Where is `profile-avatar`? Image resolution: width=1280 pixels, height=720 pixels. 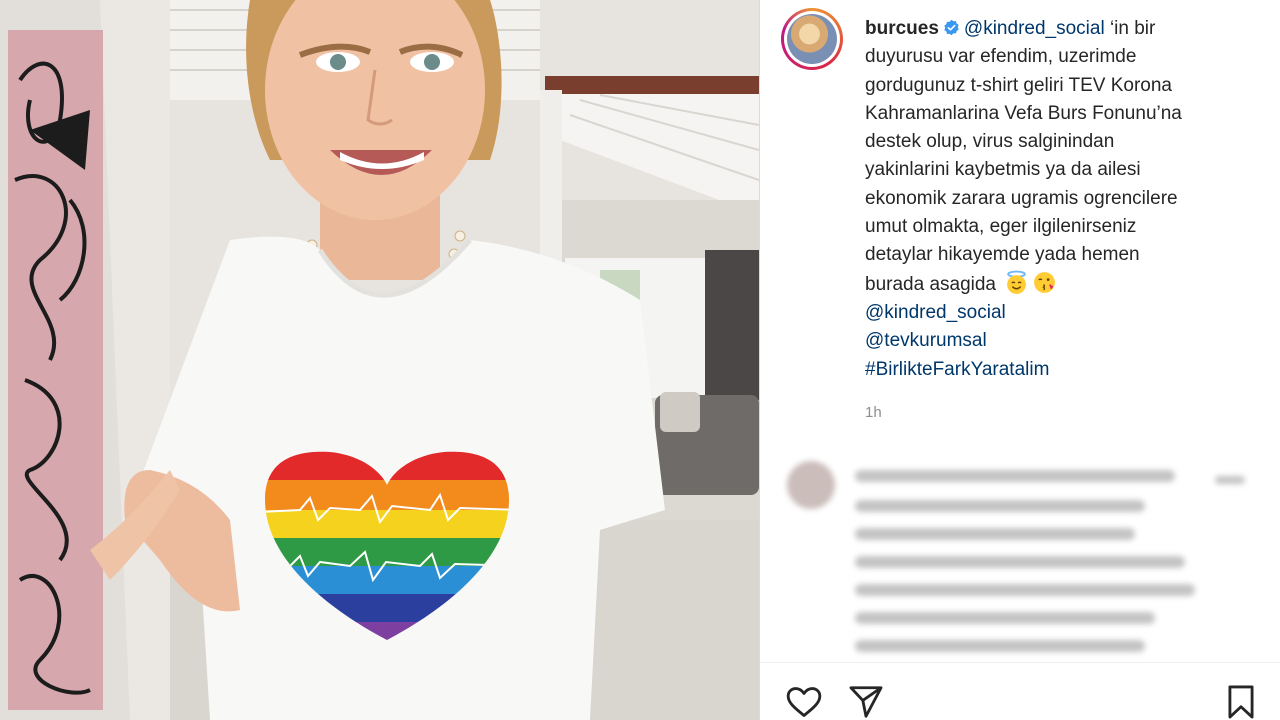
profile-avatar is located at coordinates (812, 39).